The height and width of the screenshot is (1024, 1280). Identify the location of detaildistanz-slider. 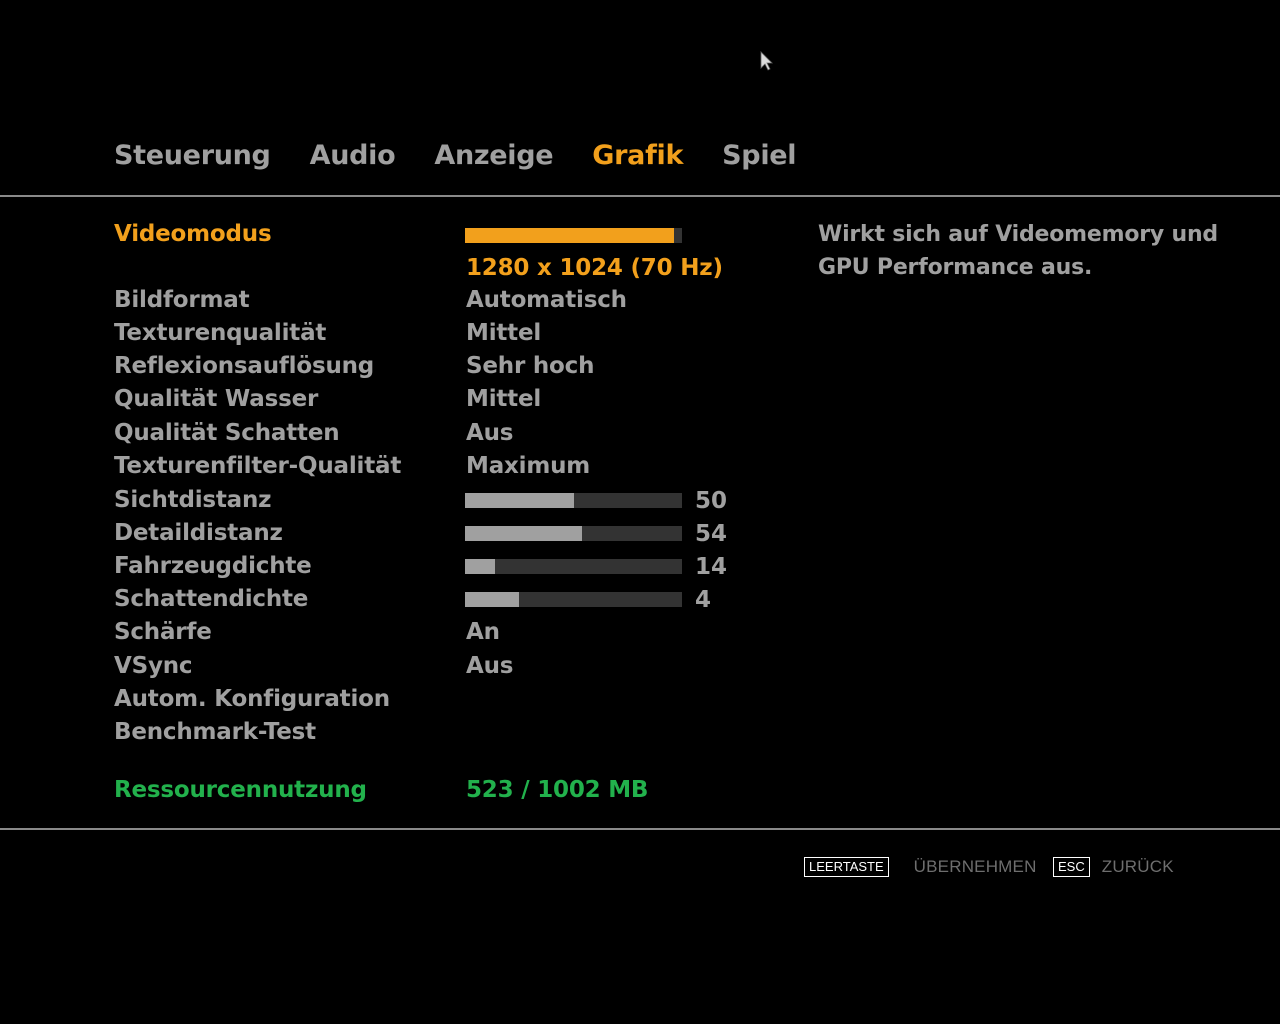
(573, 533).